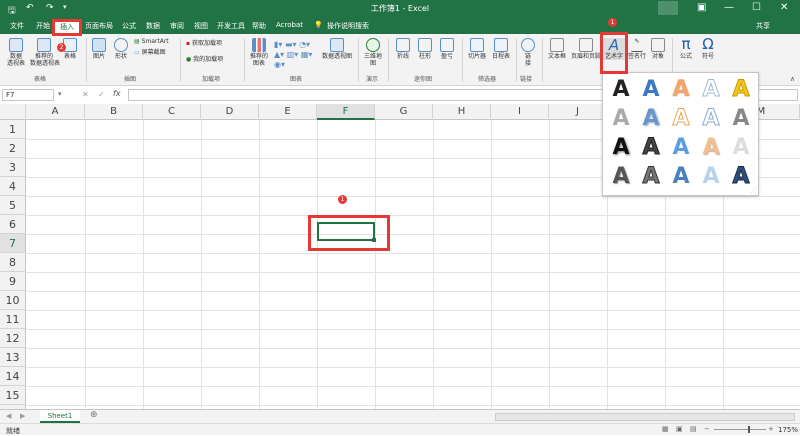 The height and width of the screenshot is (436, 800). What do you see at coordinates (99, 49) in the screenshot?
I see `pictures-button: 图片` at bounding box center [99, 49].